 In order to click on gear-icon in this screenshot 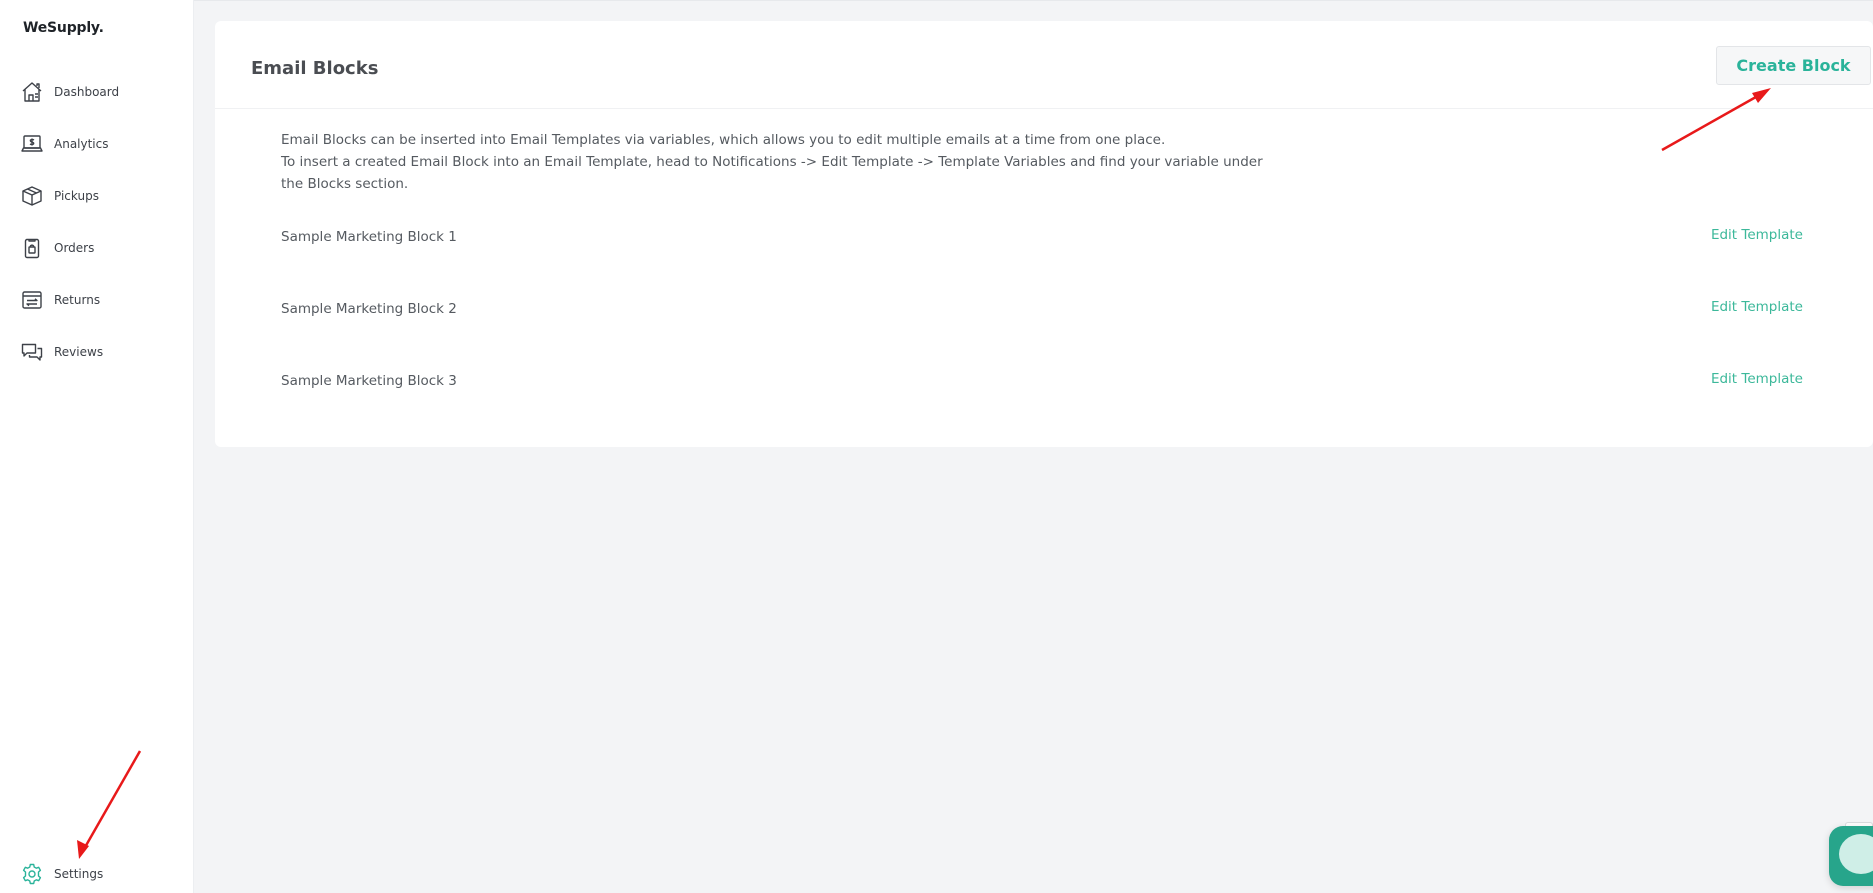, I will do `click(32, 874)`.